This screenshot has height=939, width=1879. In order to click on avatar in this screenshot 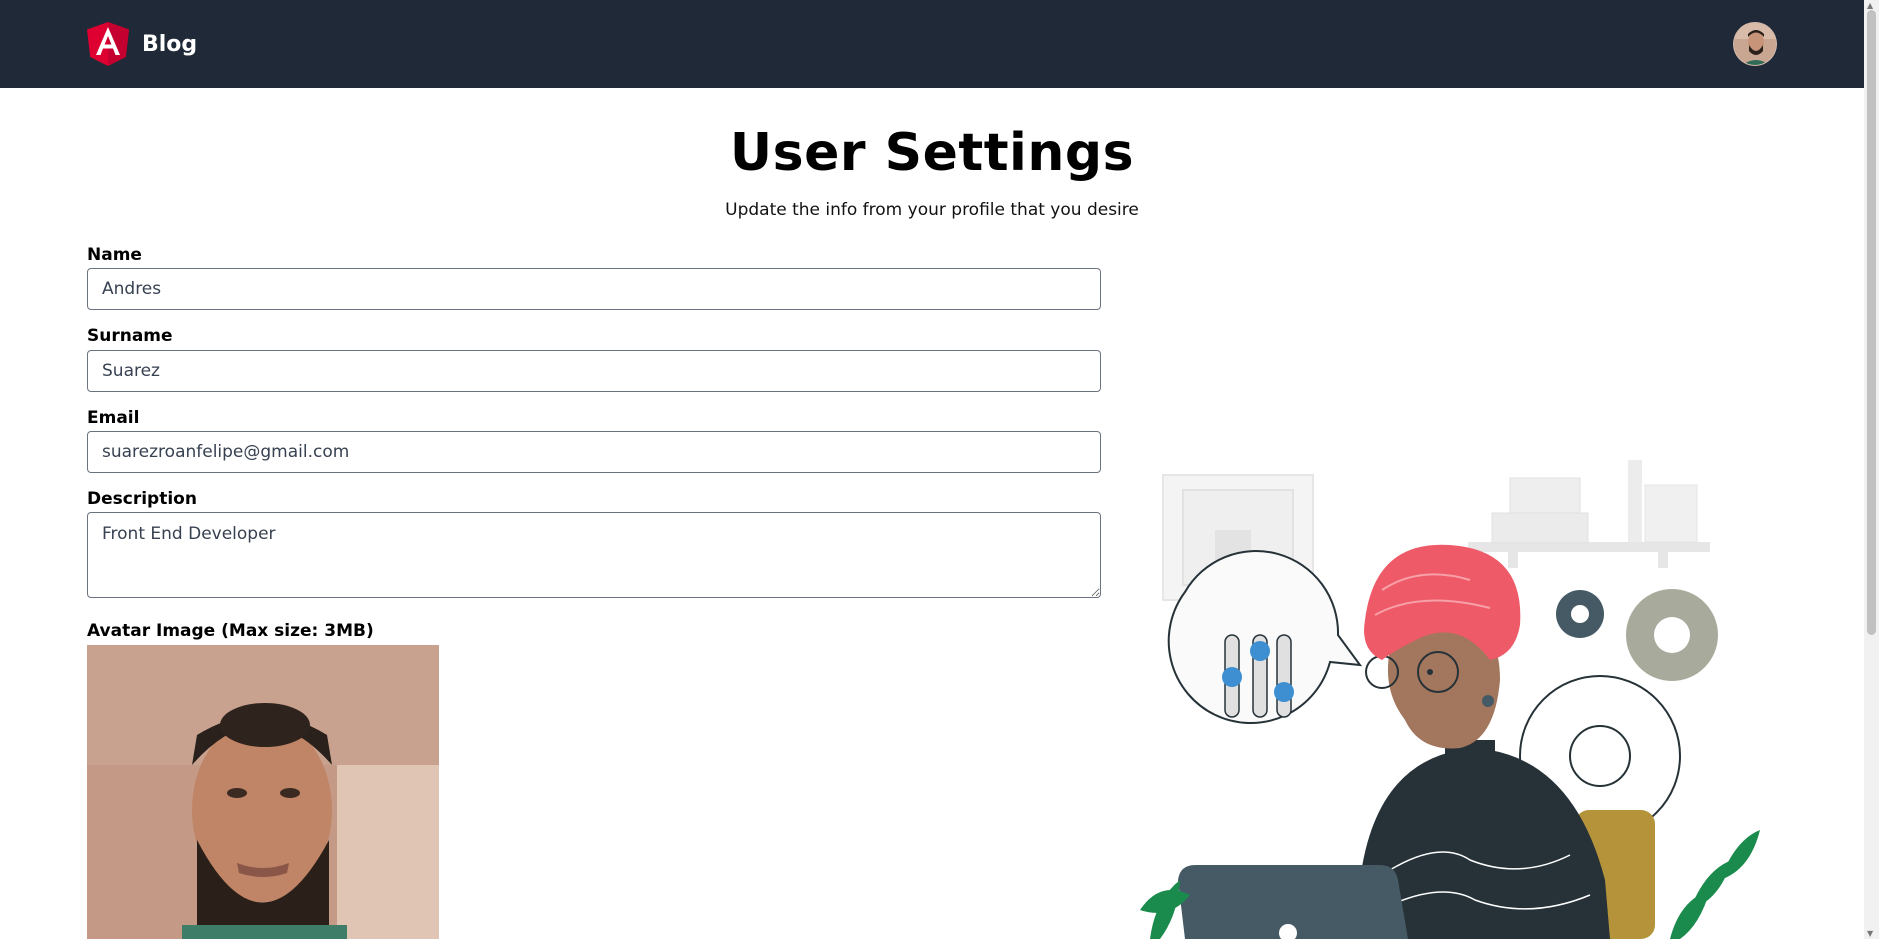, I will do `click(1755, 44)`.